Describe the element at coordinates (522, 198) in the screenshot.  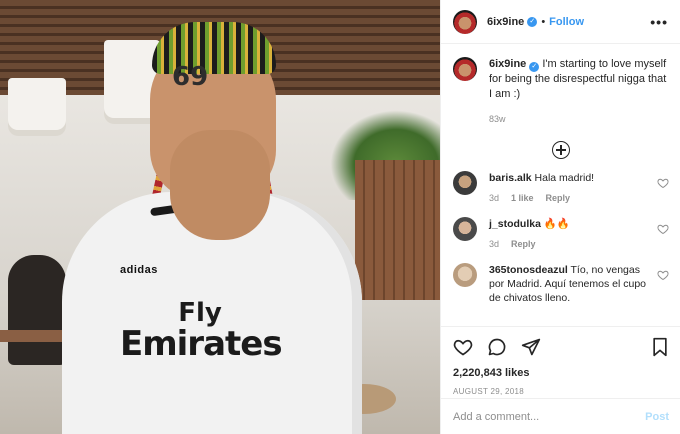
I see `comment-likes: 1 like` at that location.